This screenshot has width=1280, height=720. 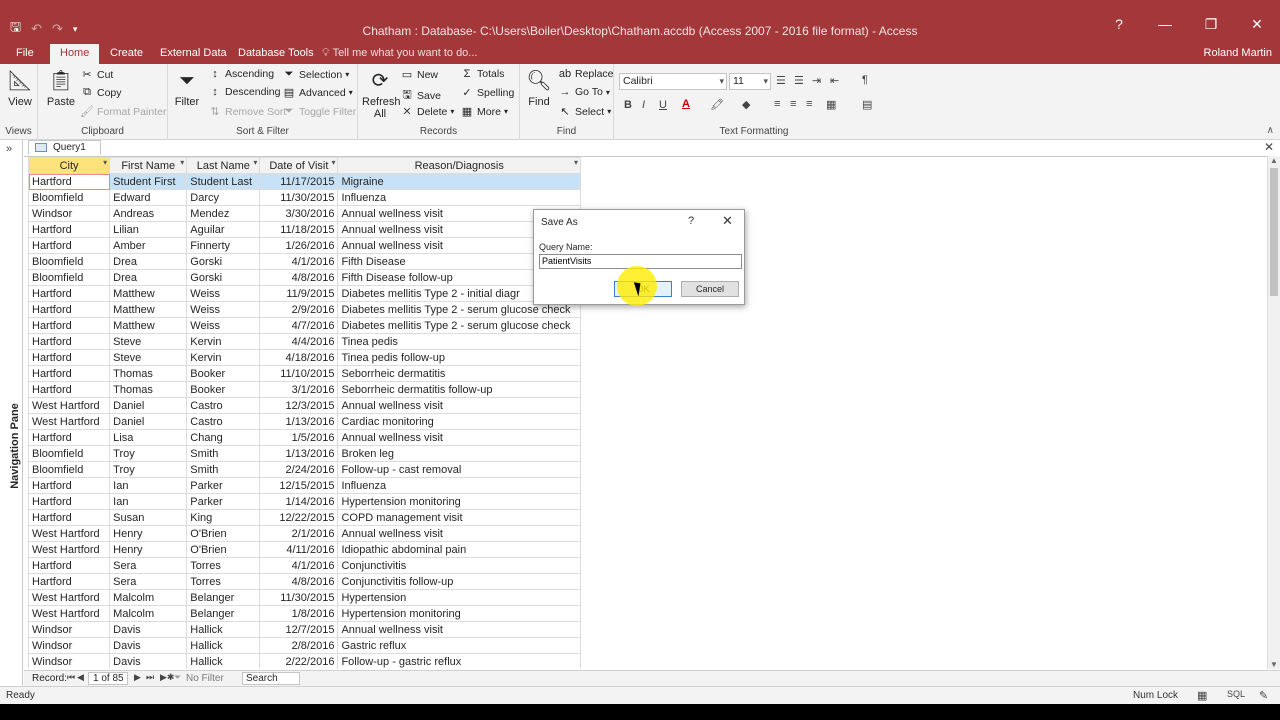 I want to click on more-button: ▦ More ▾, so click(x=484, y=112).